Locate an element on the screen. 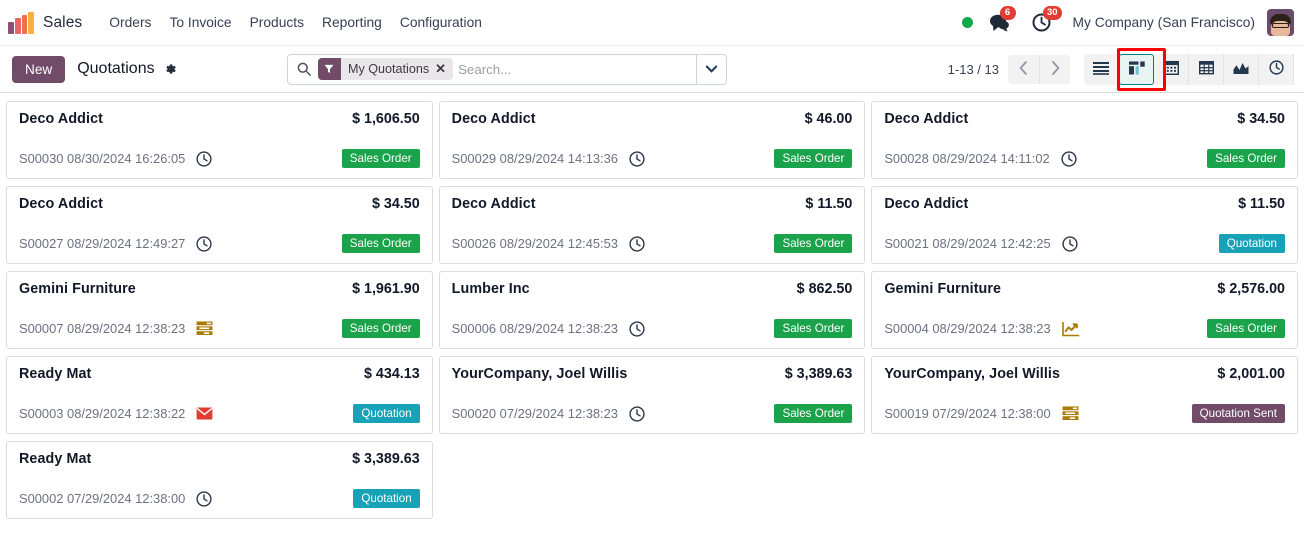 The image size is (1304, 543). chevron-left-icon is located at coordinates (1023, 69).